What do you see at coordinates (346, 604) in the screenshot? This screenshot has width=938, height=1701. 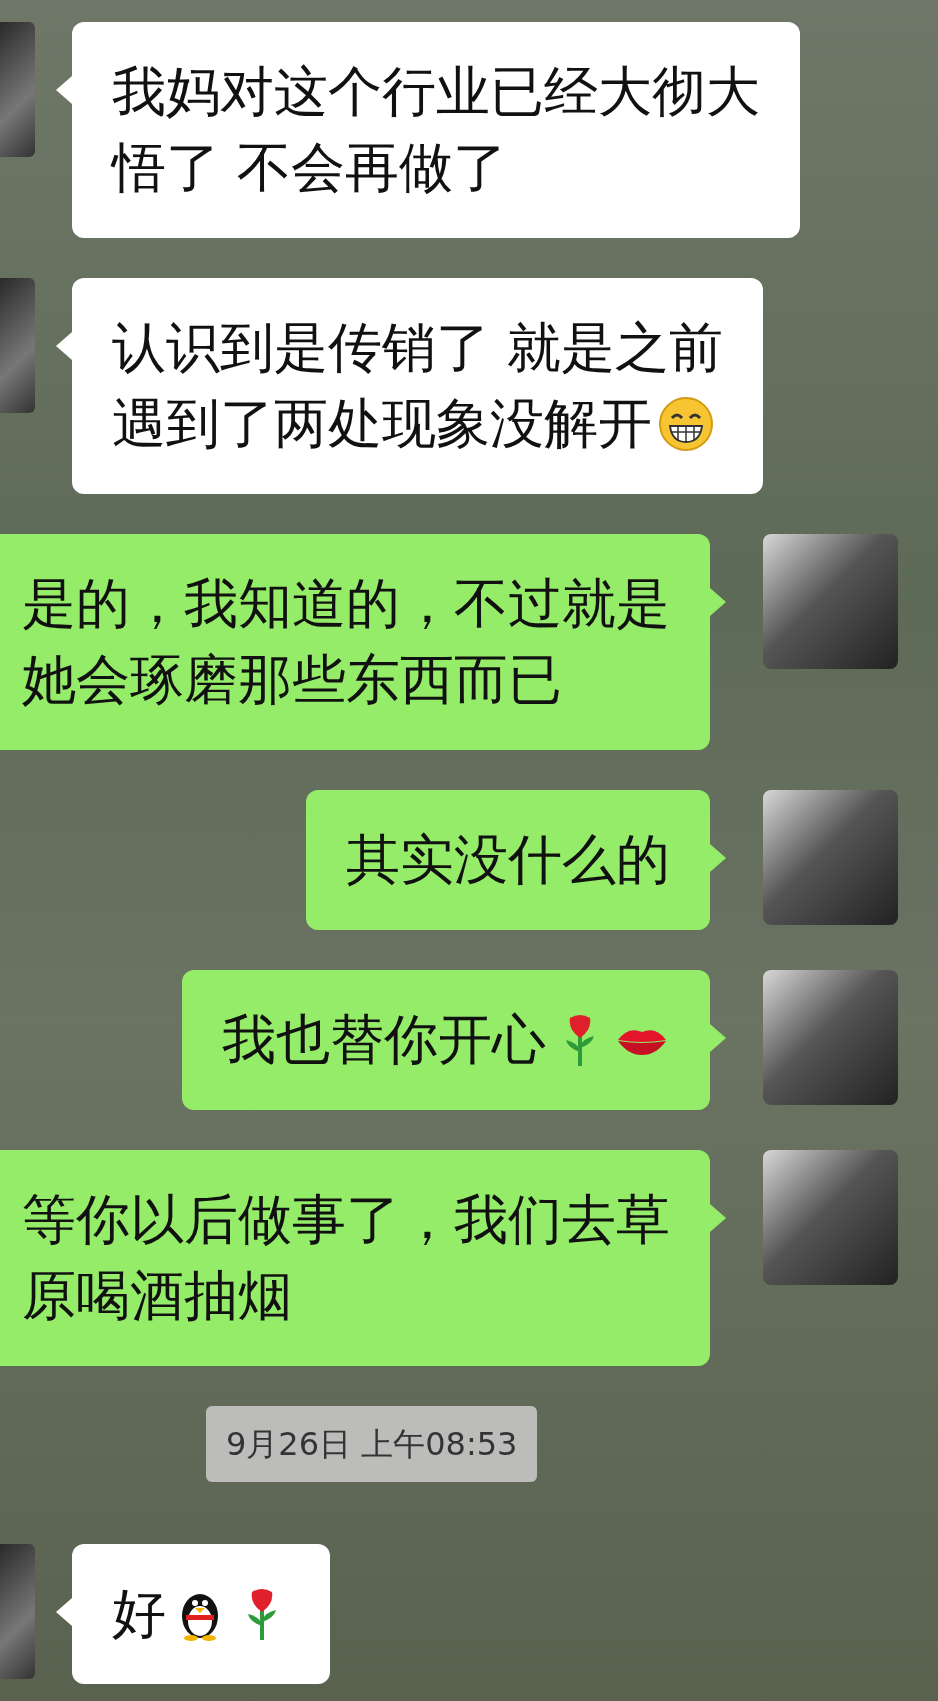 I see `message-text: 是的，我知道的，不过就是` at bounding box center [346, 604].